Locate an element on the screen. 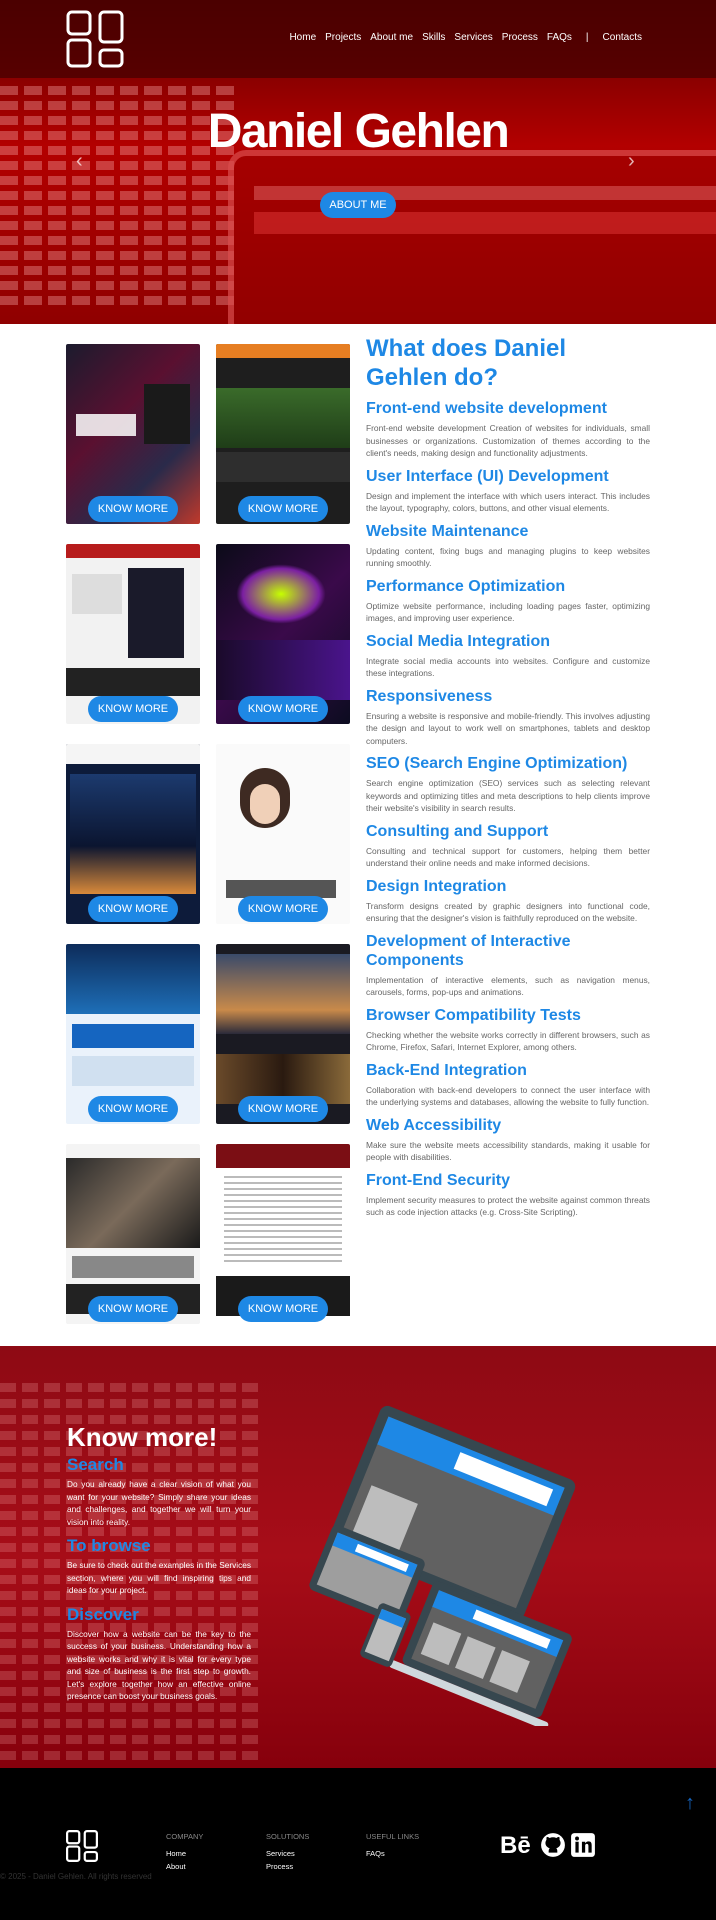 The height and width of the screenshot is (1920, 716). hero-laptop-image is located at coordinates (472, 237).